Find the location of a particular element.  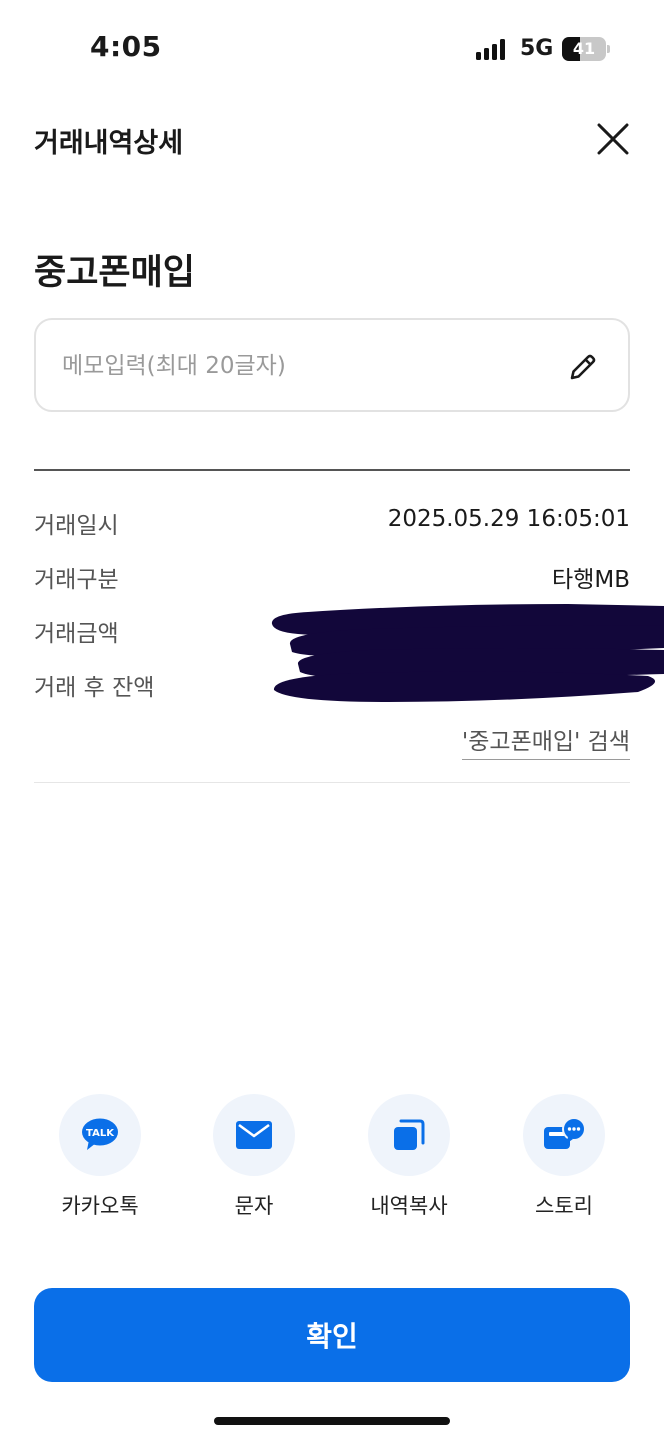

confirm-button: 확인 is located at coordinates (332, 1335).